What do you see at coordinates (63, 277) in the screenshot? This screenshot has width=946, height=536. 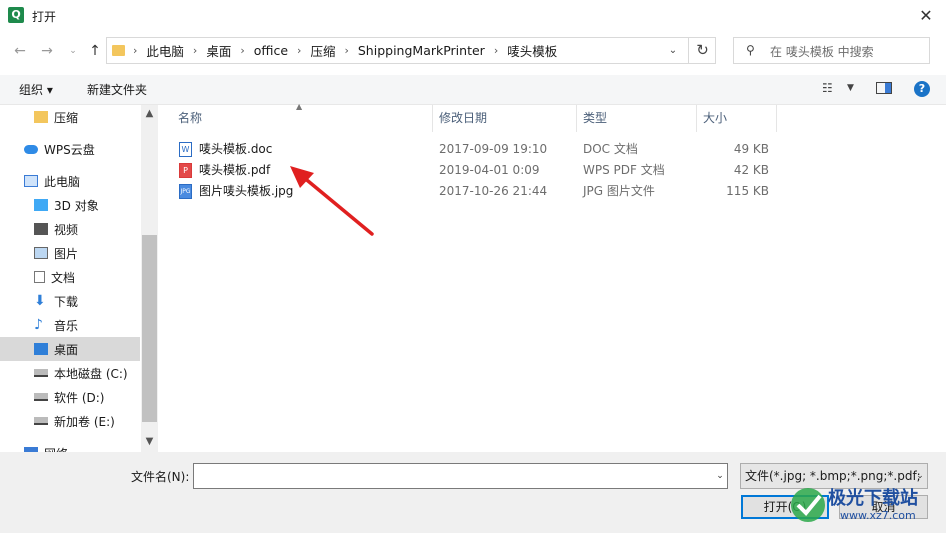 I see `nav-label: 文档` at bounding box center [63, 277].